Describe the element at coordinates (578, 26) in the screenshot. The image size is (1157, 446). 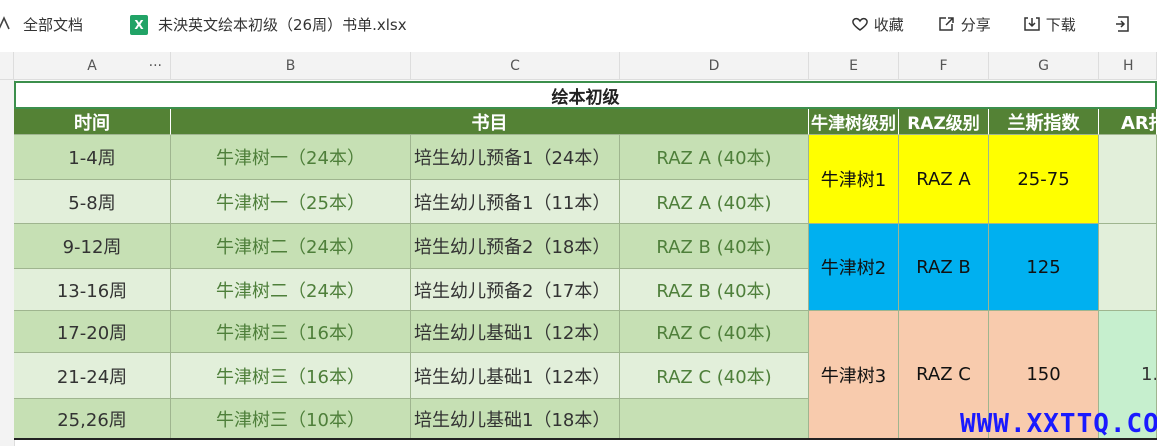
I see `top-bar: 全部文档 X 未泱英文绘本初级（26周）书单.xlsx 收藏 分享 下载` at that location.